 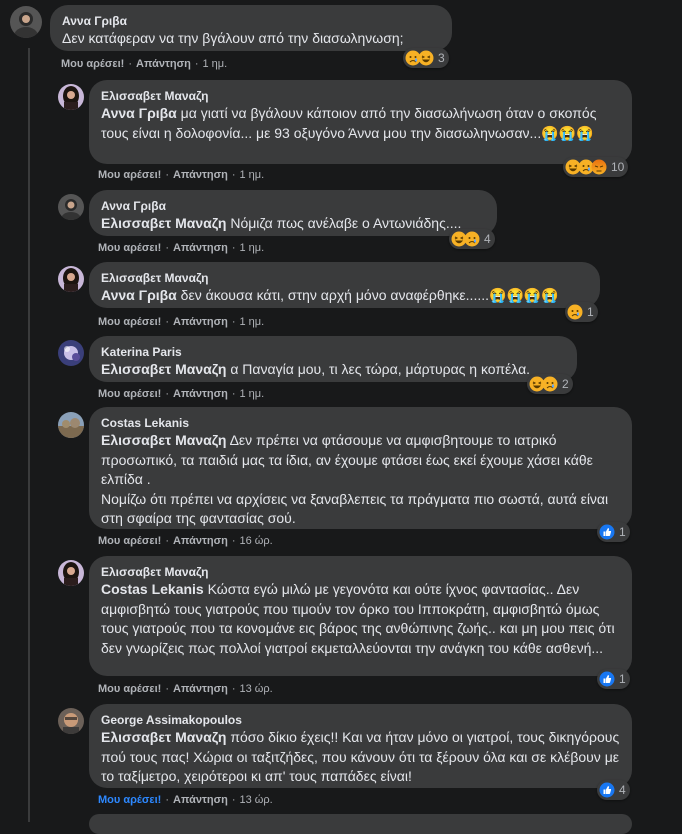 I want to click on comment-actions: Μου αρέσει! · Απάντηση · 16 ώρ., so click(x=185, y=541).